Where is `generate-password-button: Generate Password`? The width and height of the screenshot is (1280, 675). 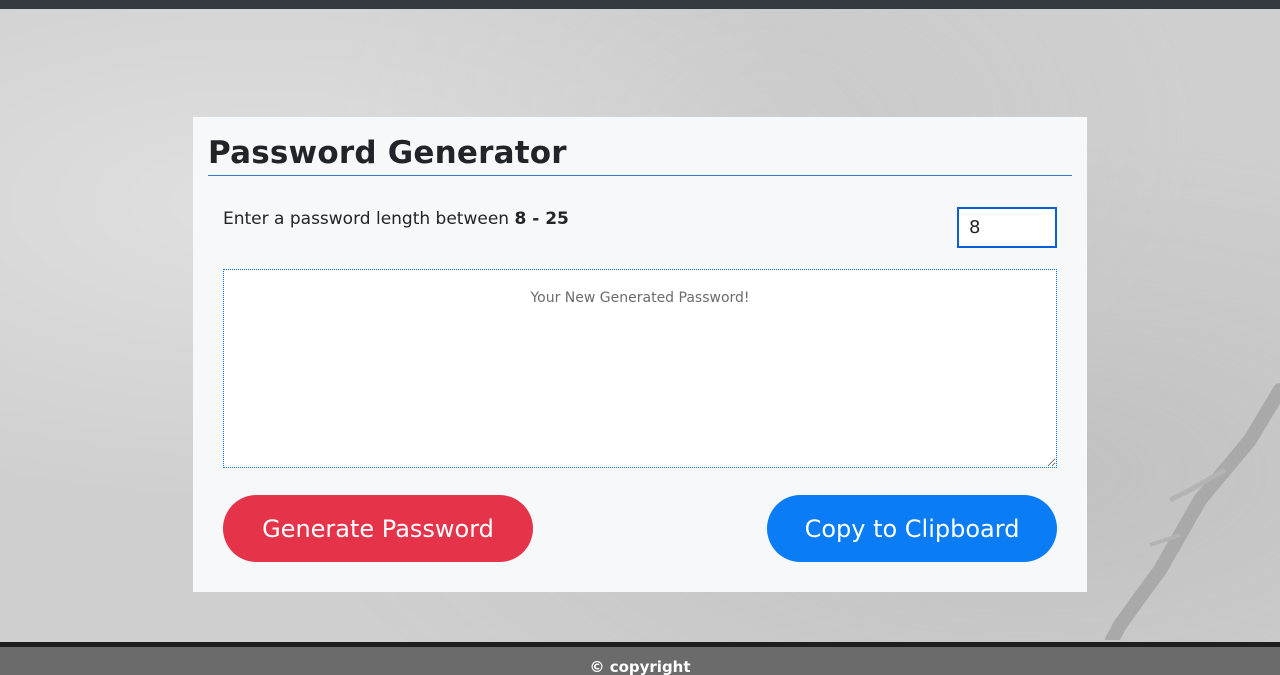 generate-password-button: Generate Password is located at coordinates (378, 528).